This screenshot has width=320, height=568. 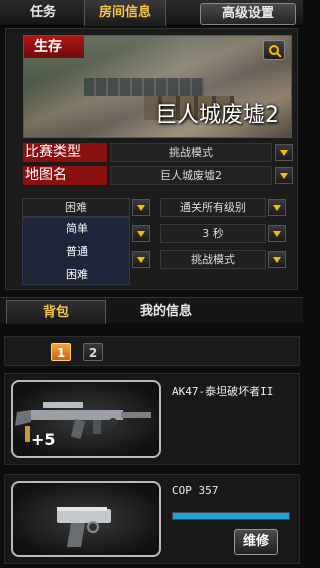 I want to click on weapon-thumbnail, so click(x=86, y=519).